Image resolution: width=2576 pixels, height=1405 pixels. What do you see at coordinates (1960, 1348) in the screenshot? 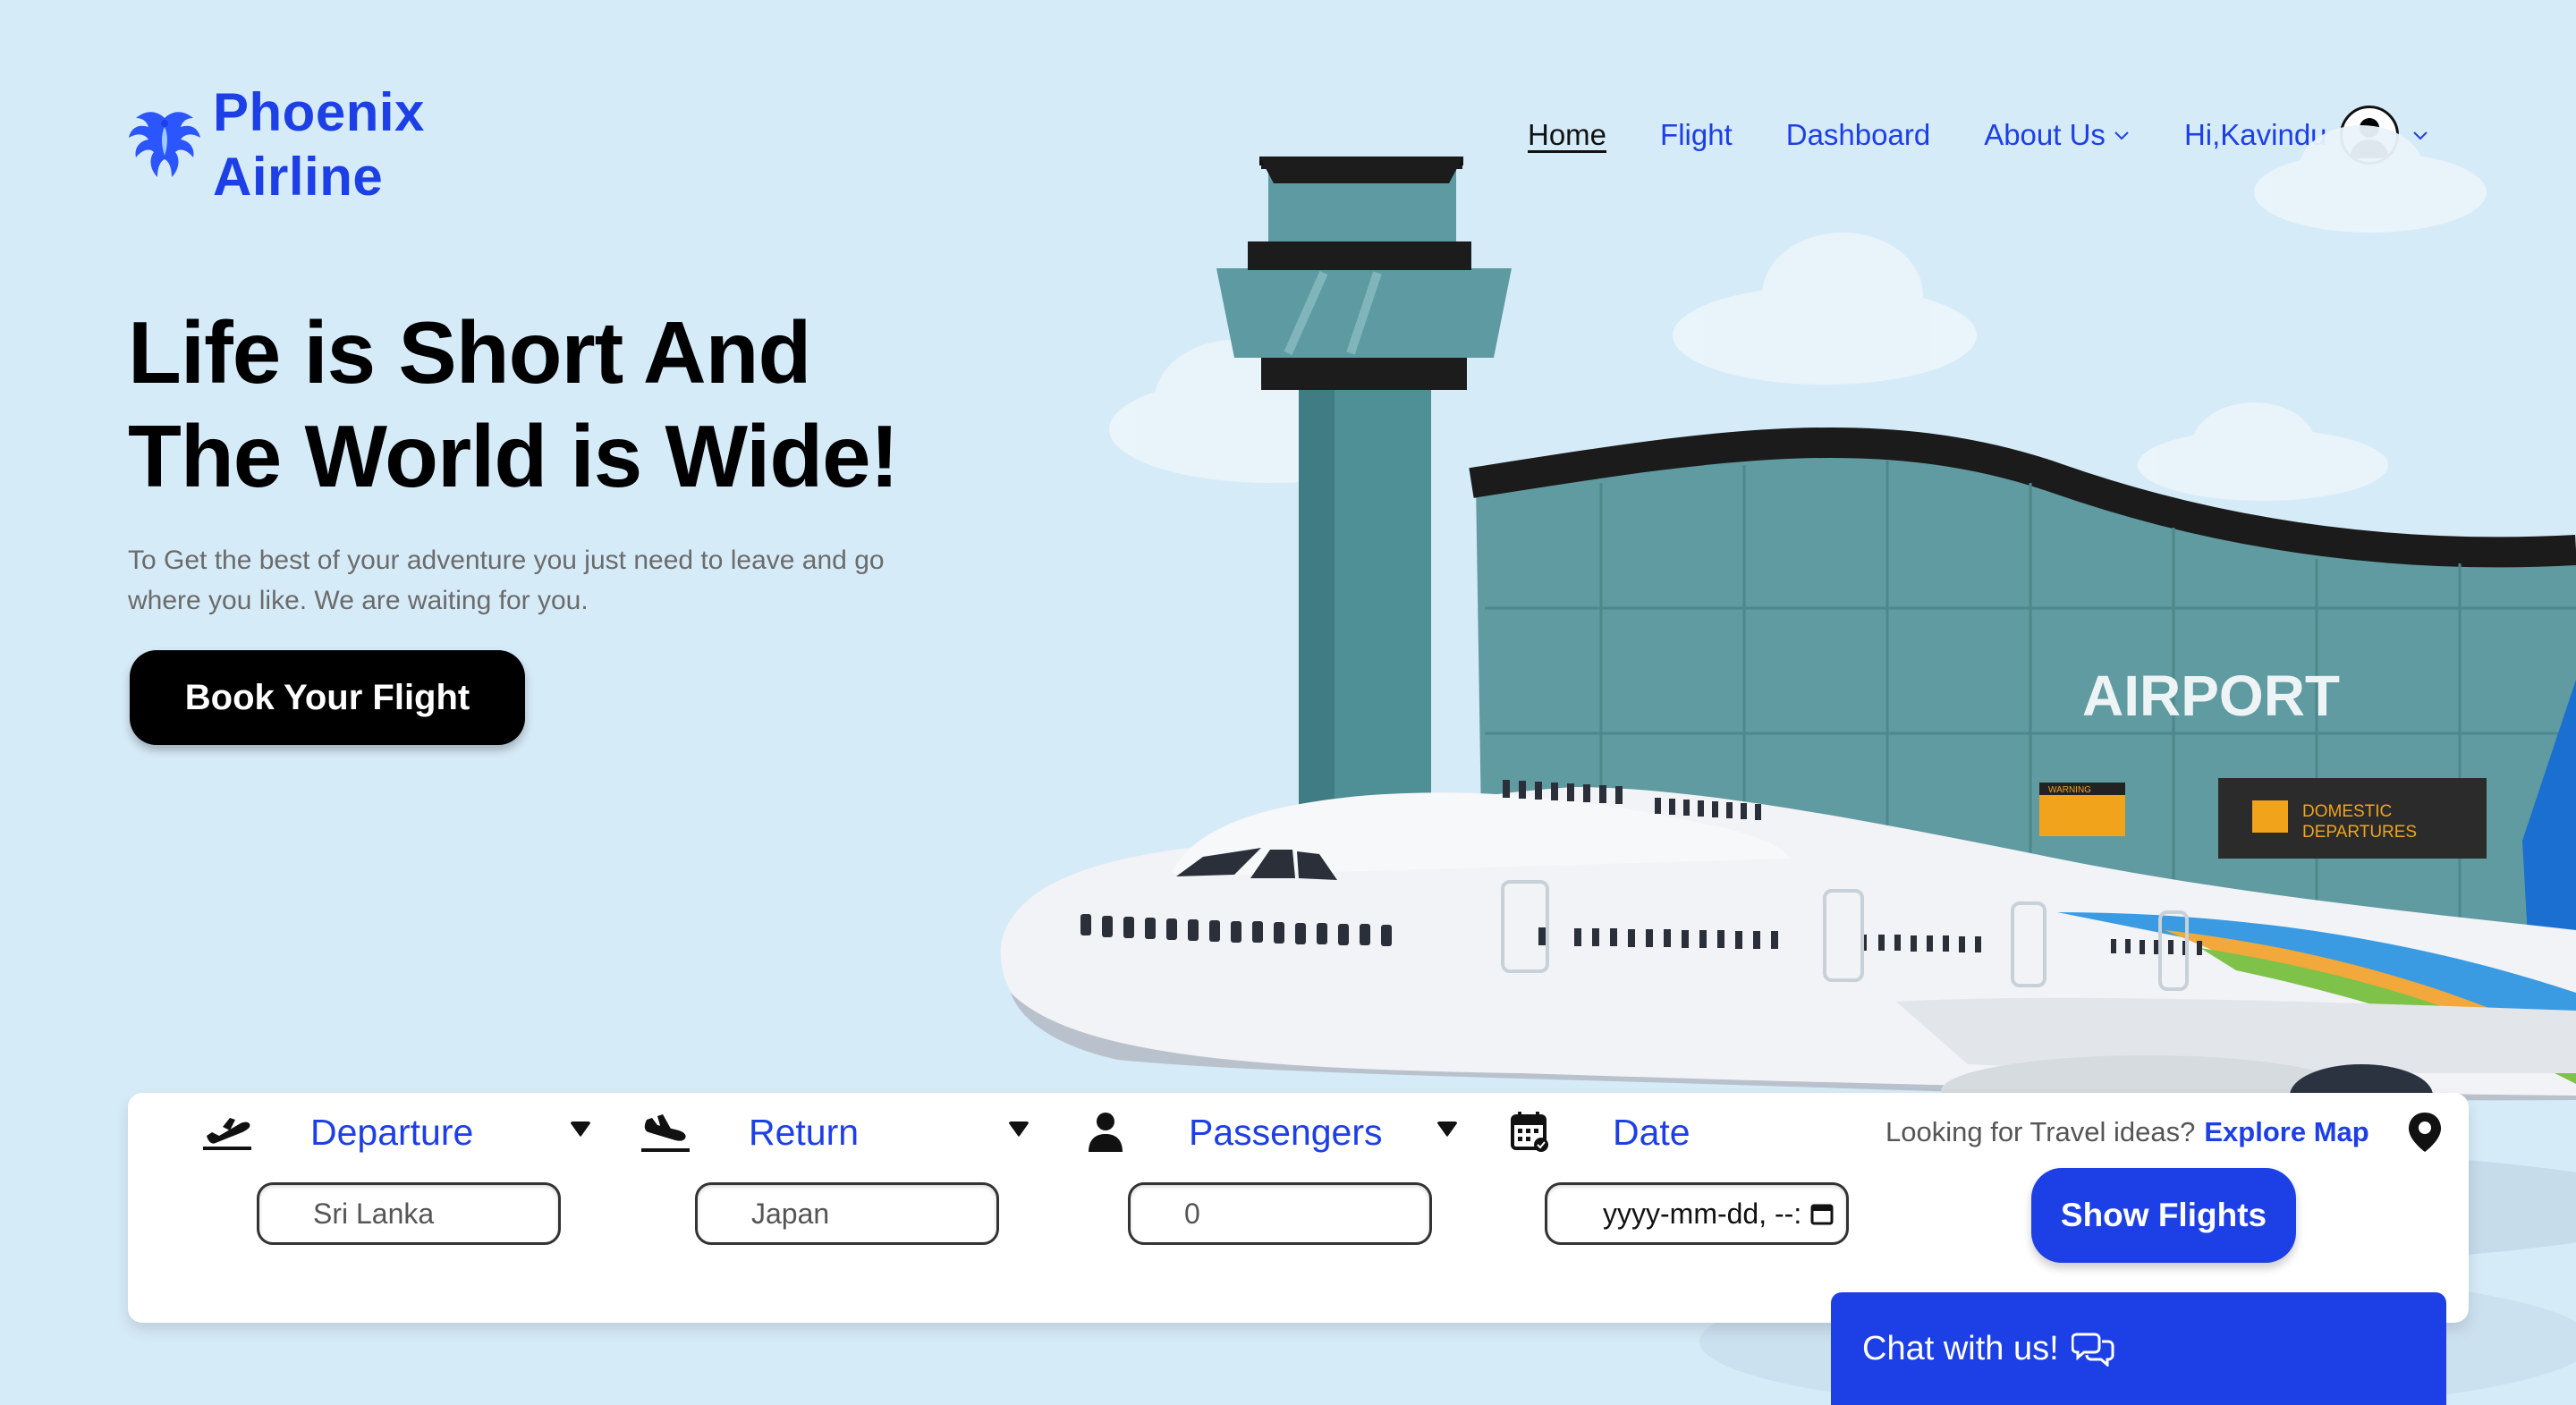
I see `chat-label: Chat with us!` at bounding box center [1960, 1348].